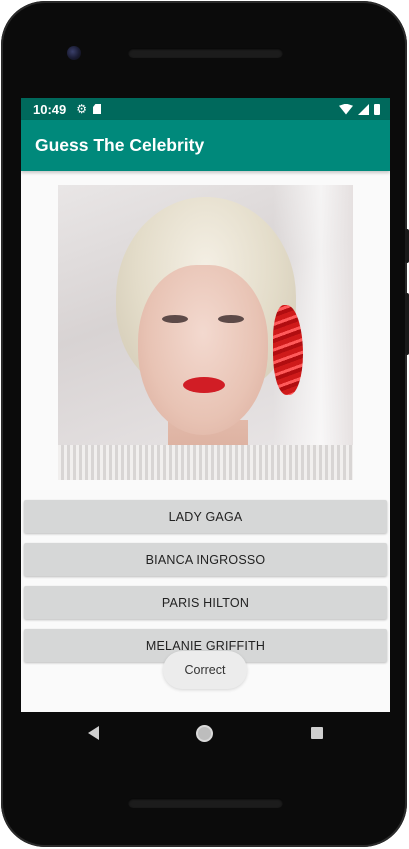 The width and height of the screenshot is (409, 849). I want to click on home-icon, so click(205, 733).